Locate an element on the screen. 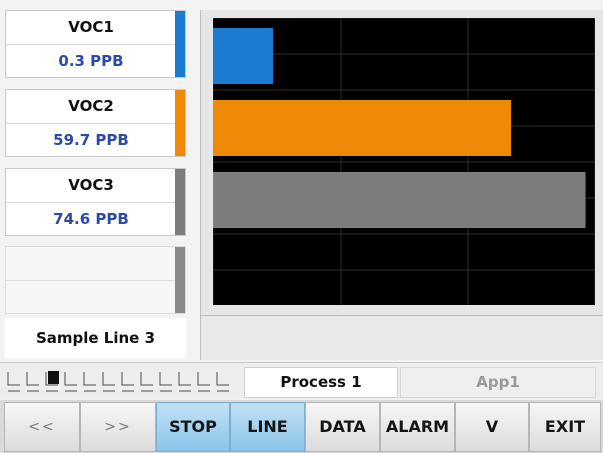 This screenshot has width=603, height=453. sensor-card-voc1: VOC1 0.3 PPB is located at coordinates (95, 44).